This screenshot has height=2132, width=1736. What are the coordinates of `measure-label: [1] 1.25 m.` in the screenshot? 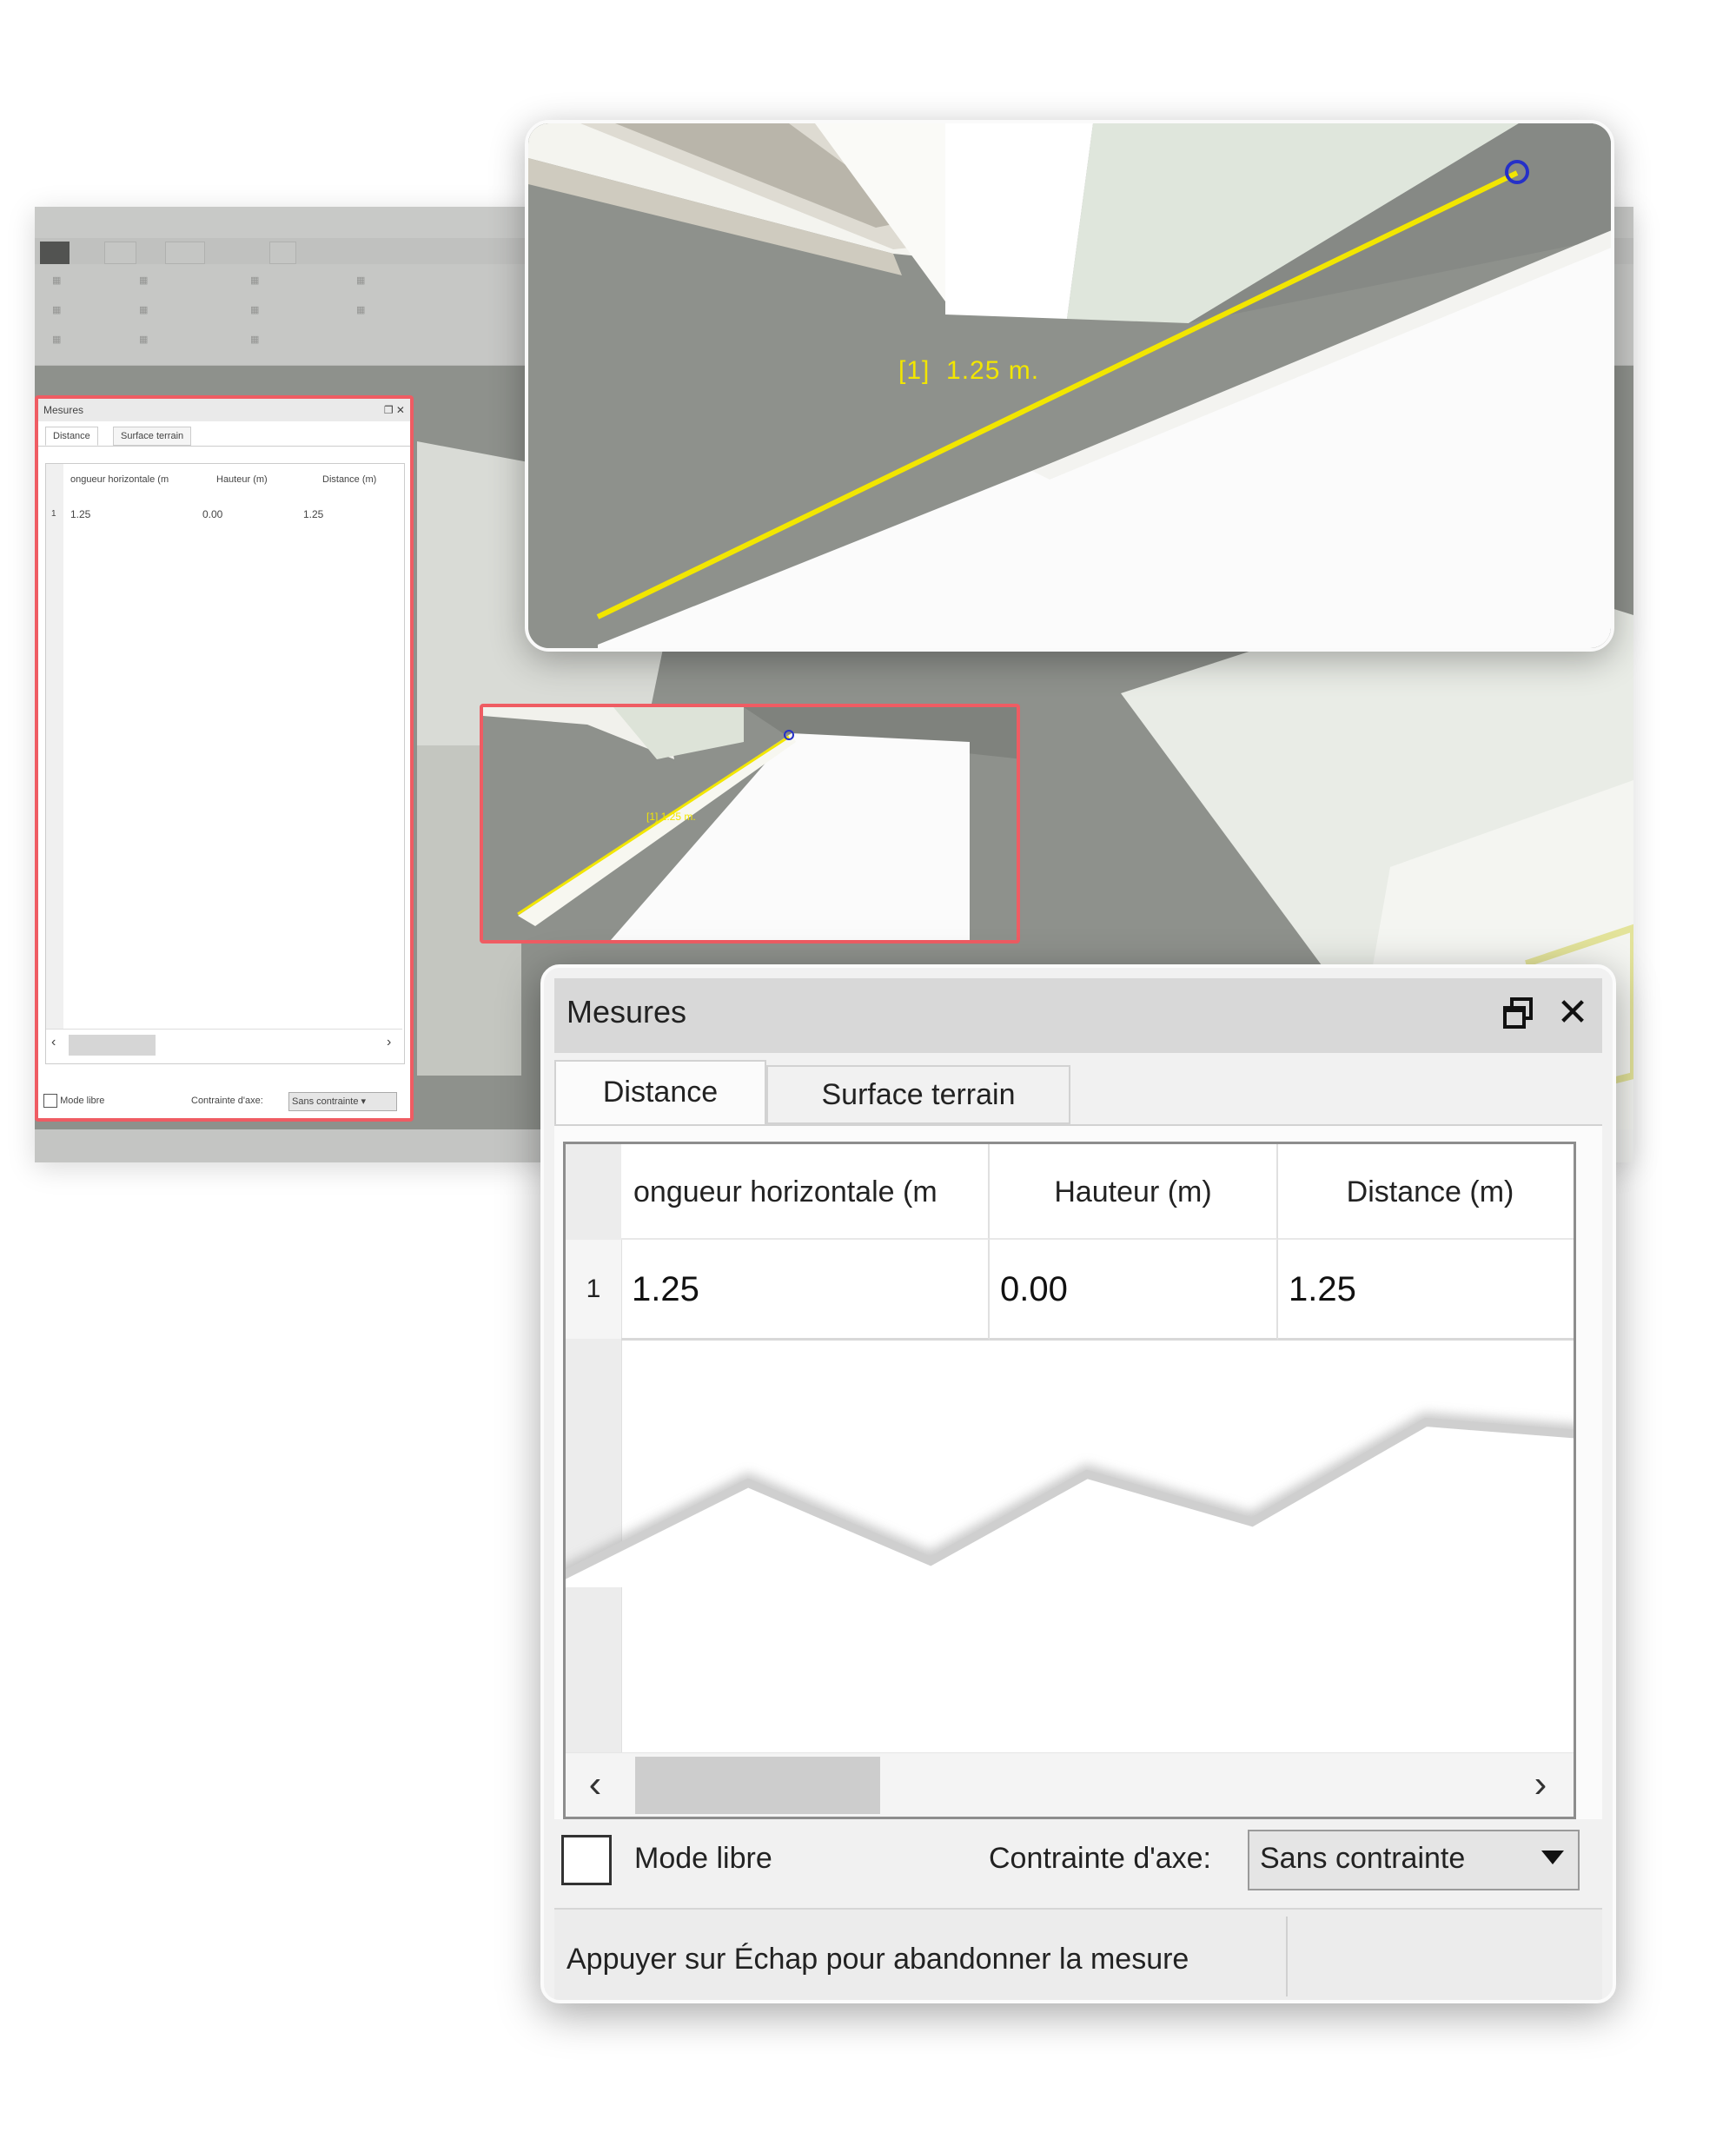 It's located at (969, 370).